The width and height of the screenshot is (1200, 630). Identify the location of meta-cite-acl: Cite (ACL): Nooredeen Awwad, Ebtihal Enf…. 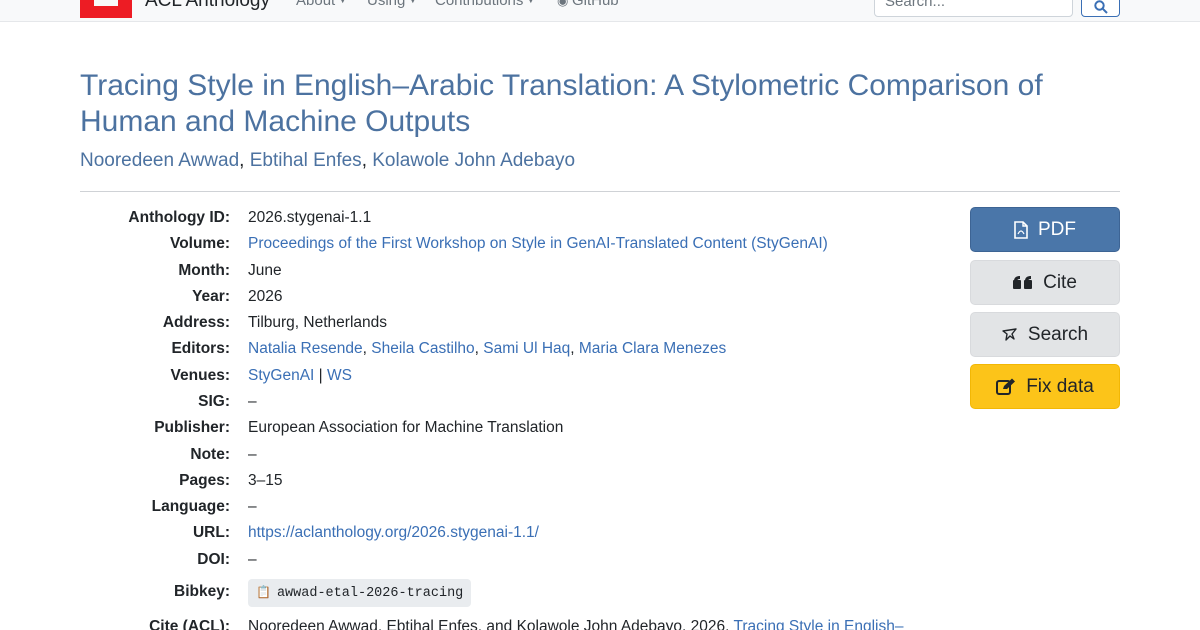
(510, 624).